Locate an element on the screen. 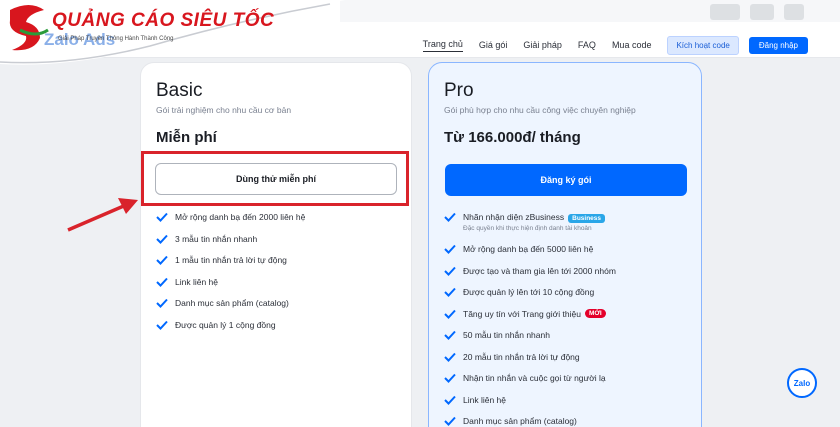 This screenshot has height=427, width=840. nav-pricing: Giá gói is located at coordinates (493, 46).